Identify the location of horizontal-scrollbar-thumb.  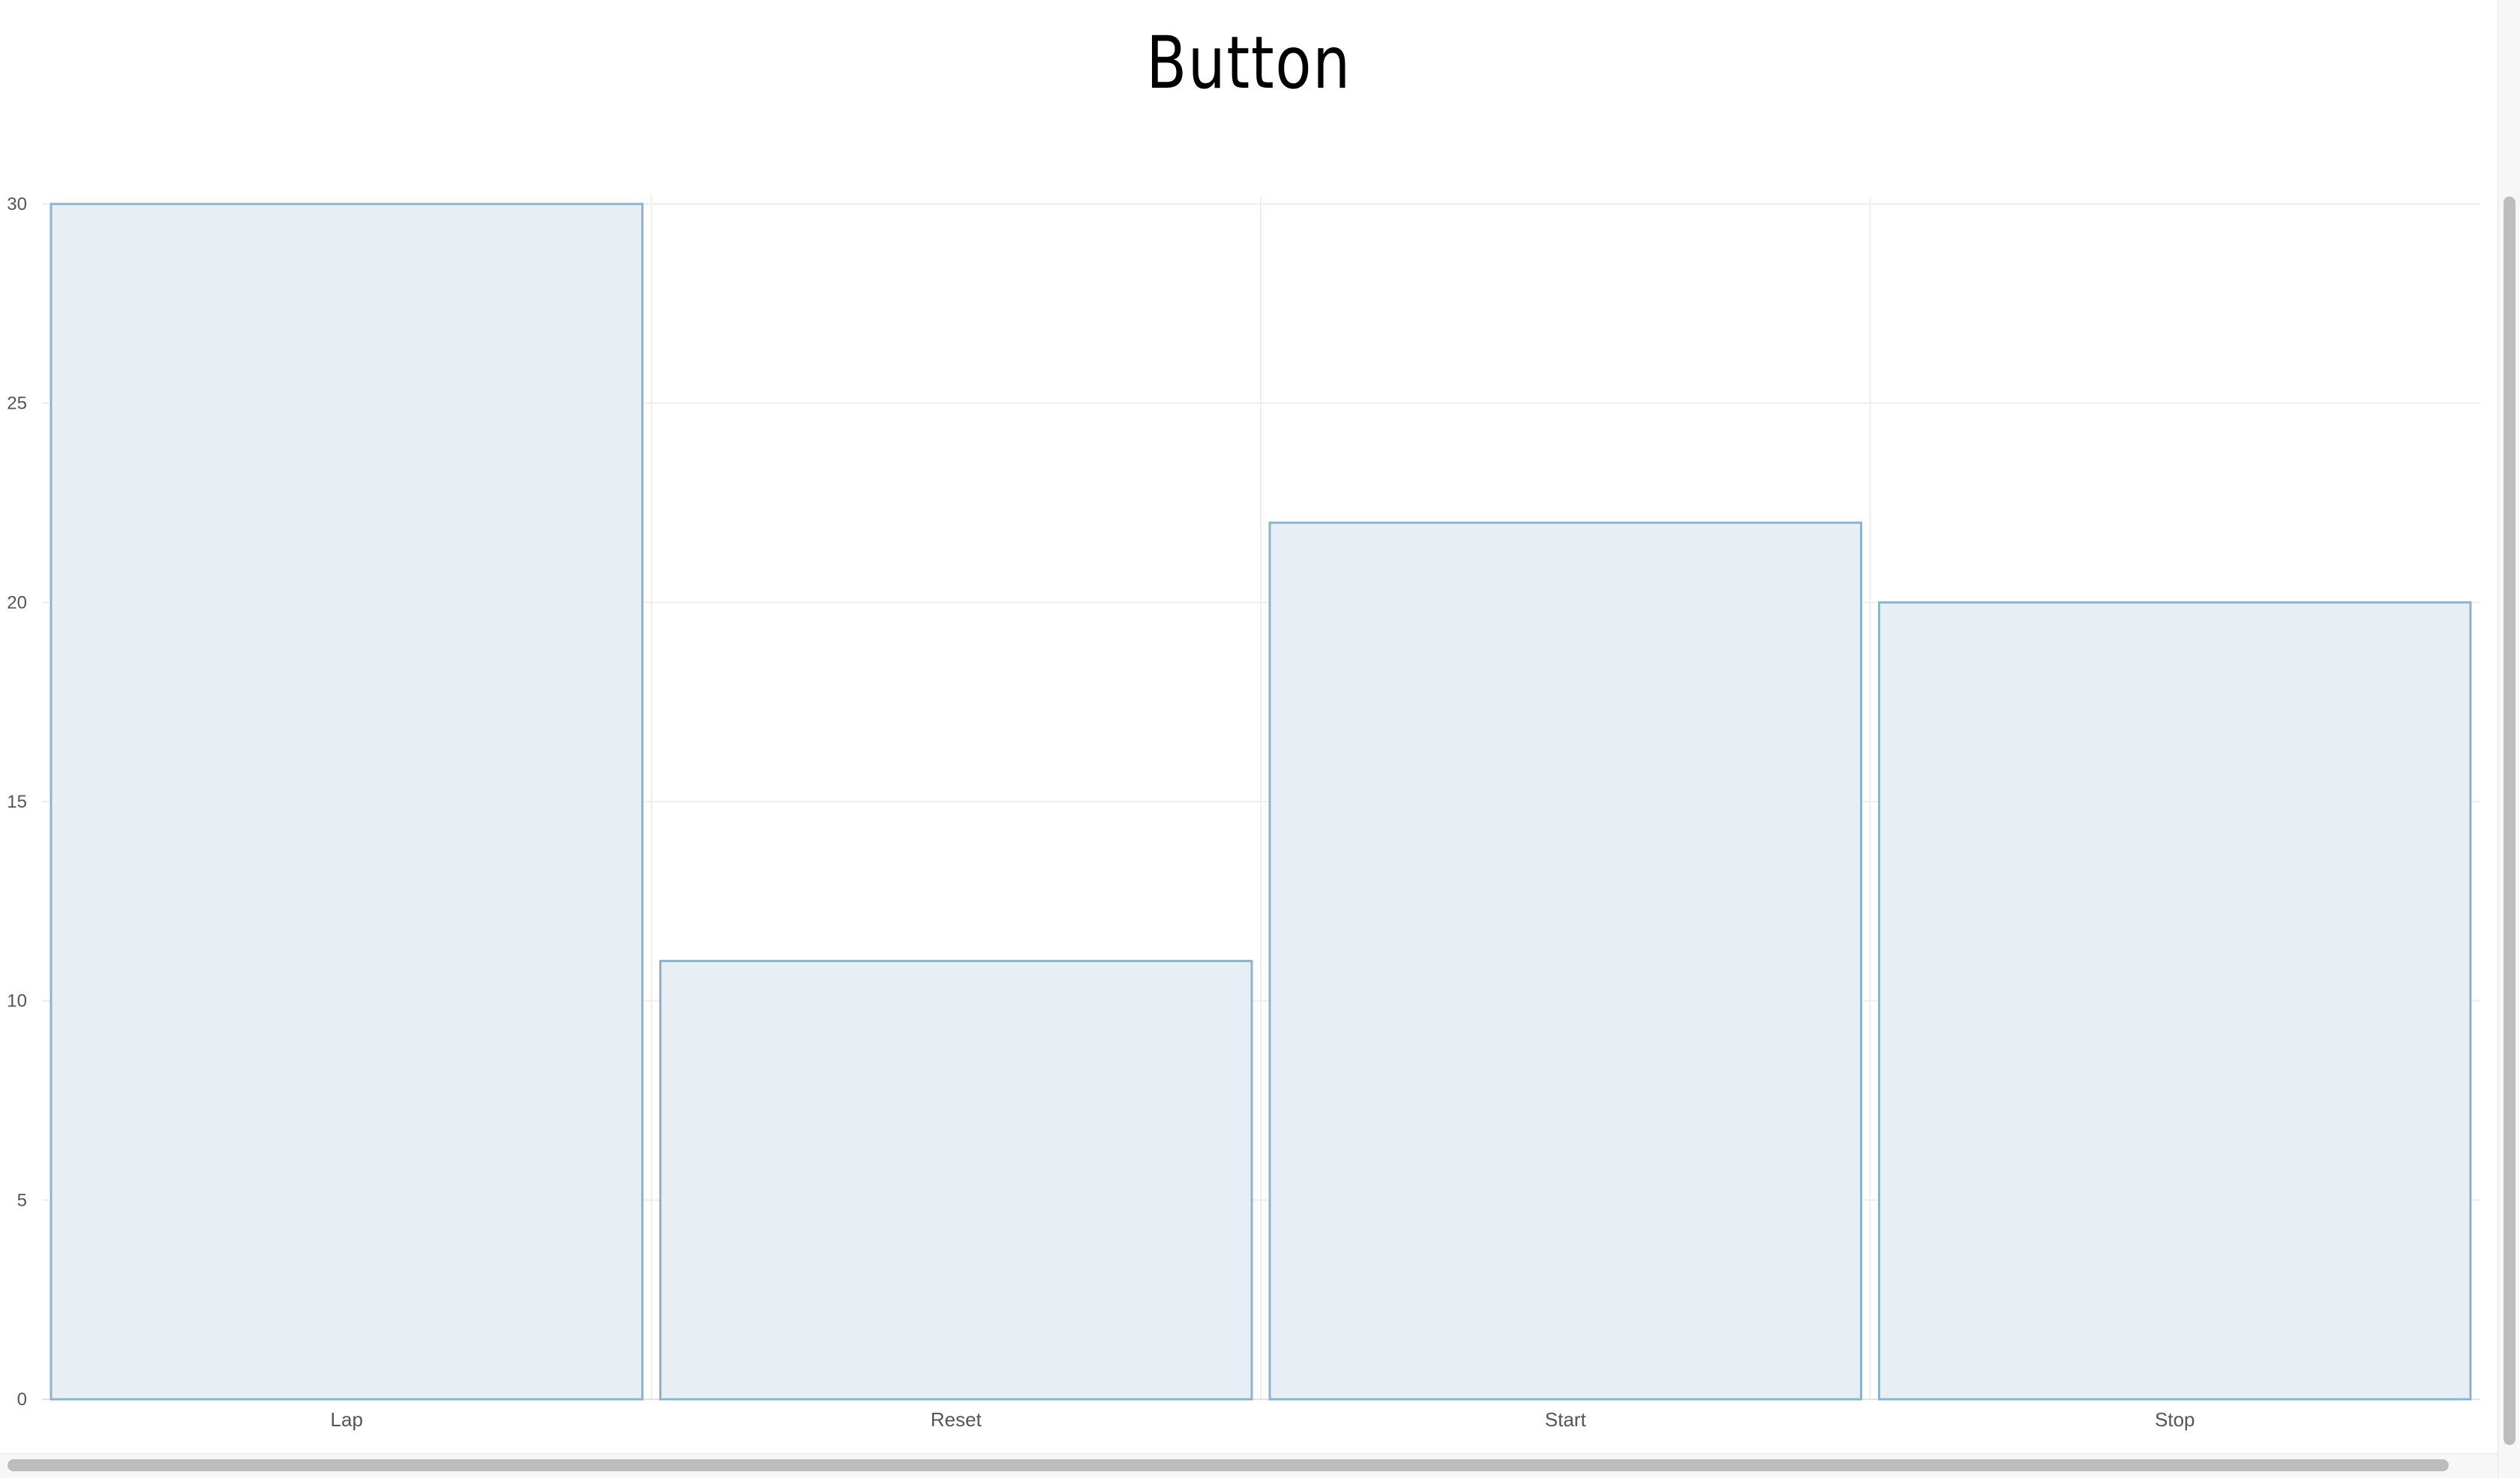
(1228, 1465).